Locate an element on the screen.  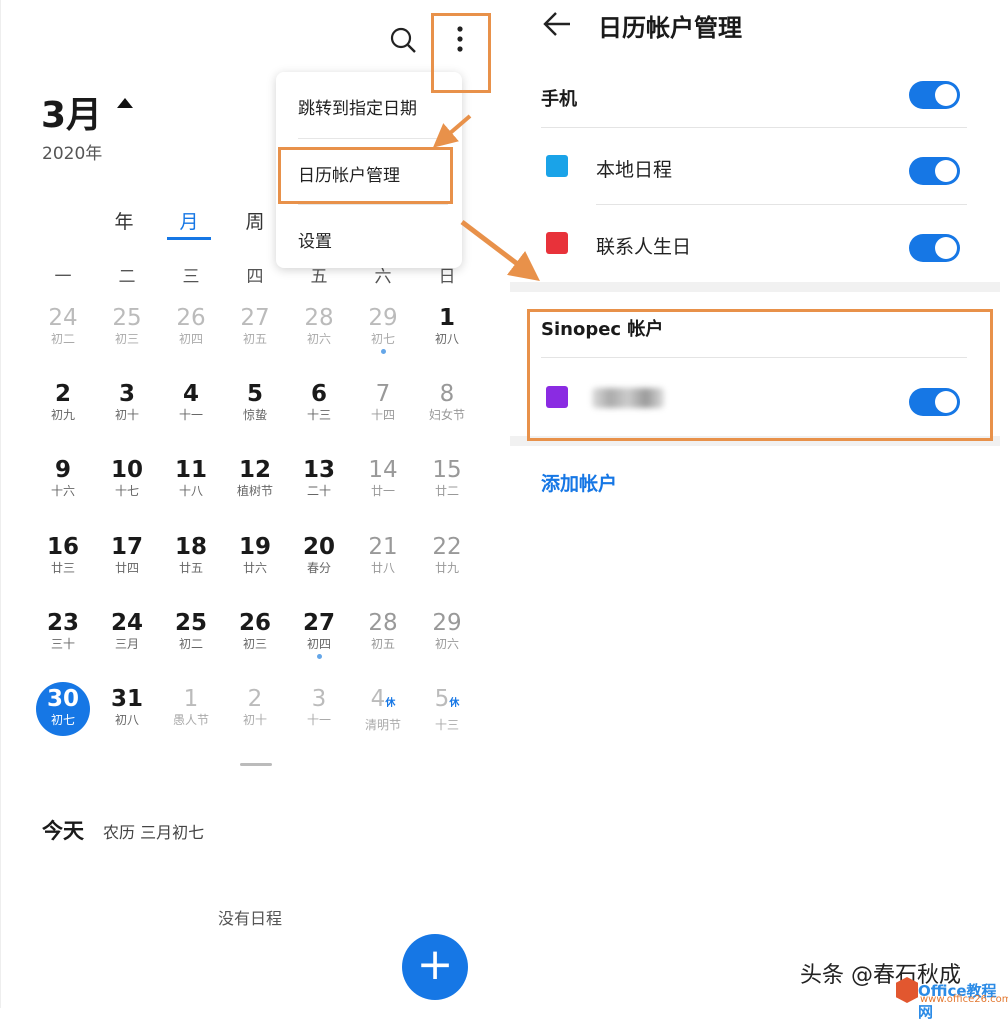
page-title: 日历帐户管理 is located at coordinates (670, 28).